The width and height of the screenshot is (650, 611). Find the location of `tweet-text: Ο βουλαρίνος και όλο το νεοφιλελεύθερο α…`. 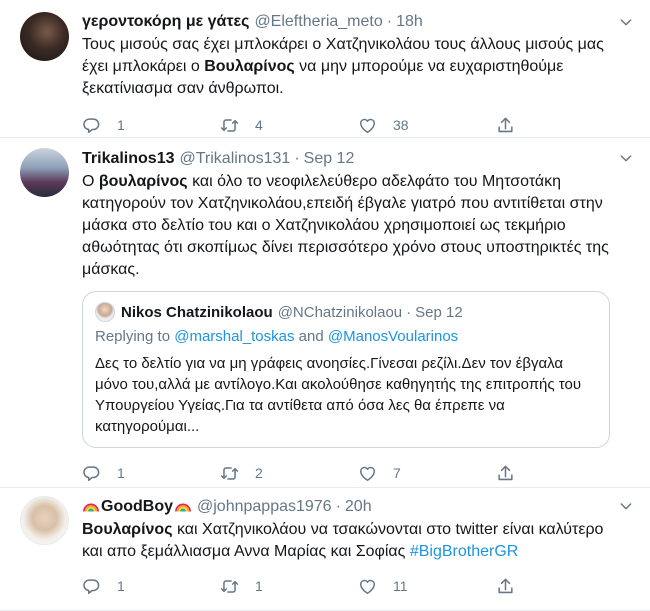

tweet-text: Ο βουλαρίνος και όλο το νεοφιλελεύθερο α… is located at coordinates (352, 226).